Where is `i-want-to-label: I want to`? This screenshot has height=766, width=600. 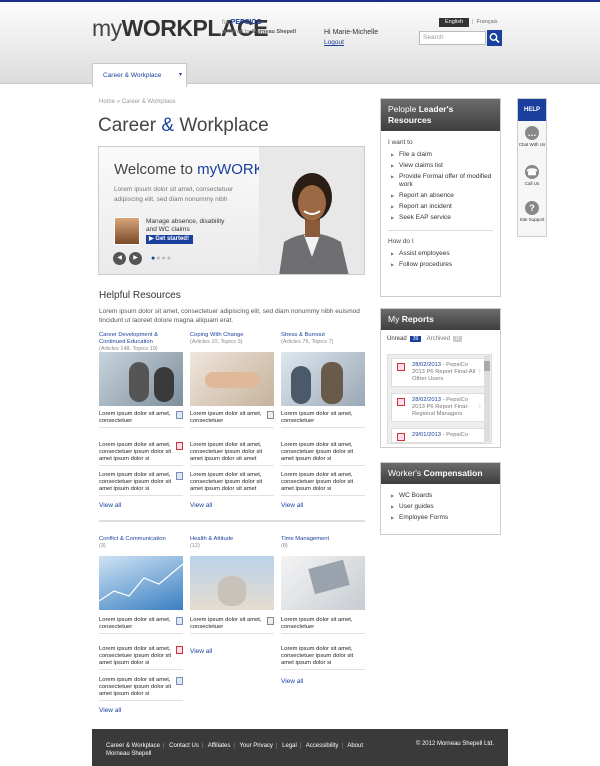
i-want-to-label: I want to is located at coordinates (400, 142).